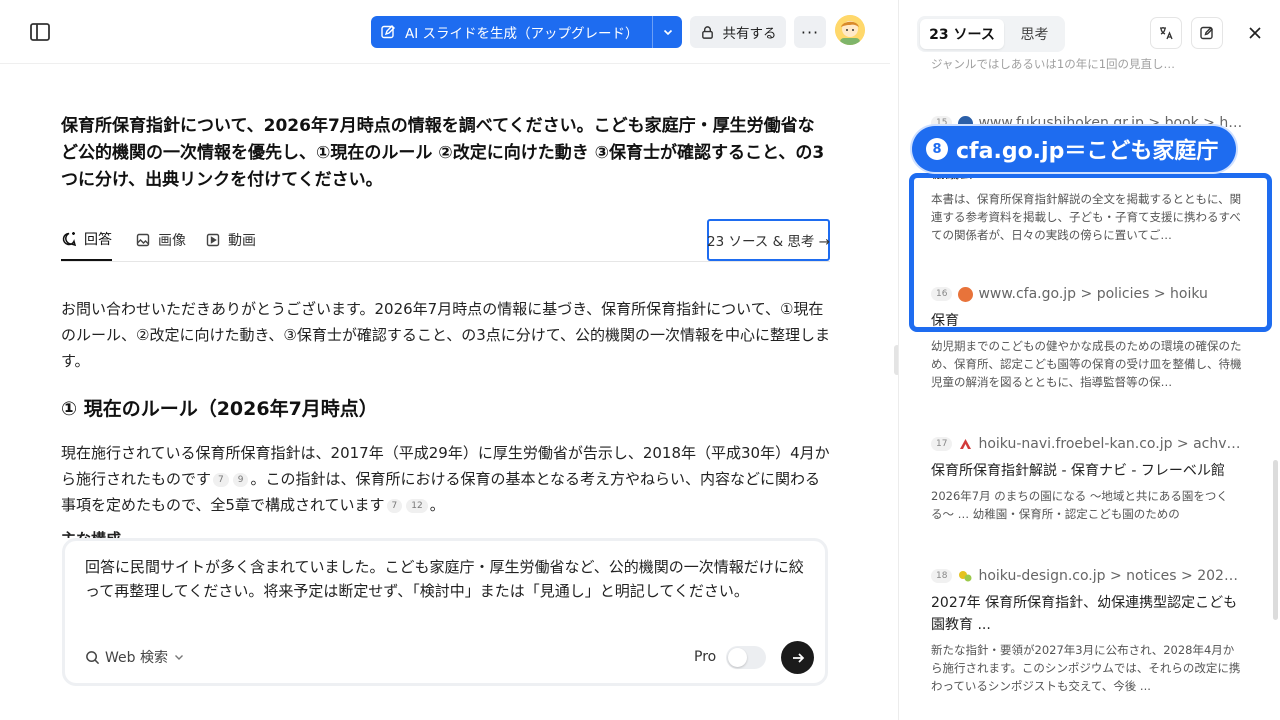  I want to click on source-title: 保育所保育指針解説 - 保育ナビ - フレーベル館, so click(1078, 471).